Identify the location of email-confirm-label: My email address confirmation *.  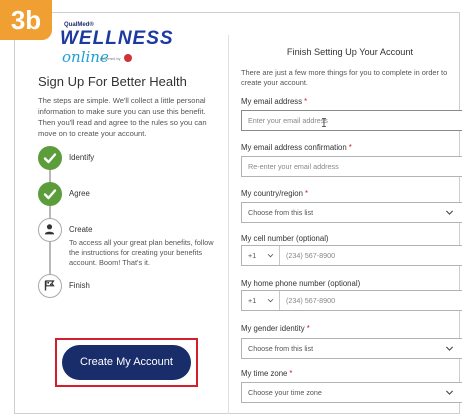
(296, 147).